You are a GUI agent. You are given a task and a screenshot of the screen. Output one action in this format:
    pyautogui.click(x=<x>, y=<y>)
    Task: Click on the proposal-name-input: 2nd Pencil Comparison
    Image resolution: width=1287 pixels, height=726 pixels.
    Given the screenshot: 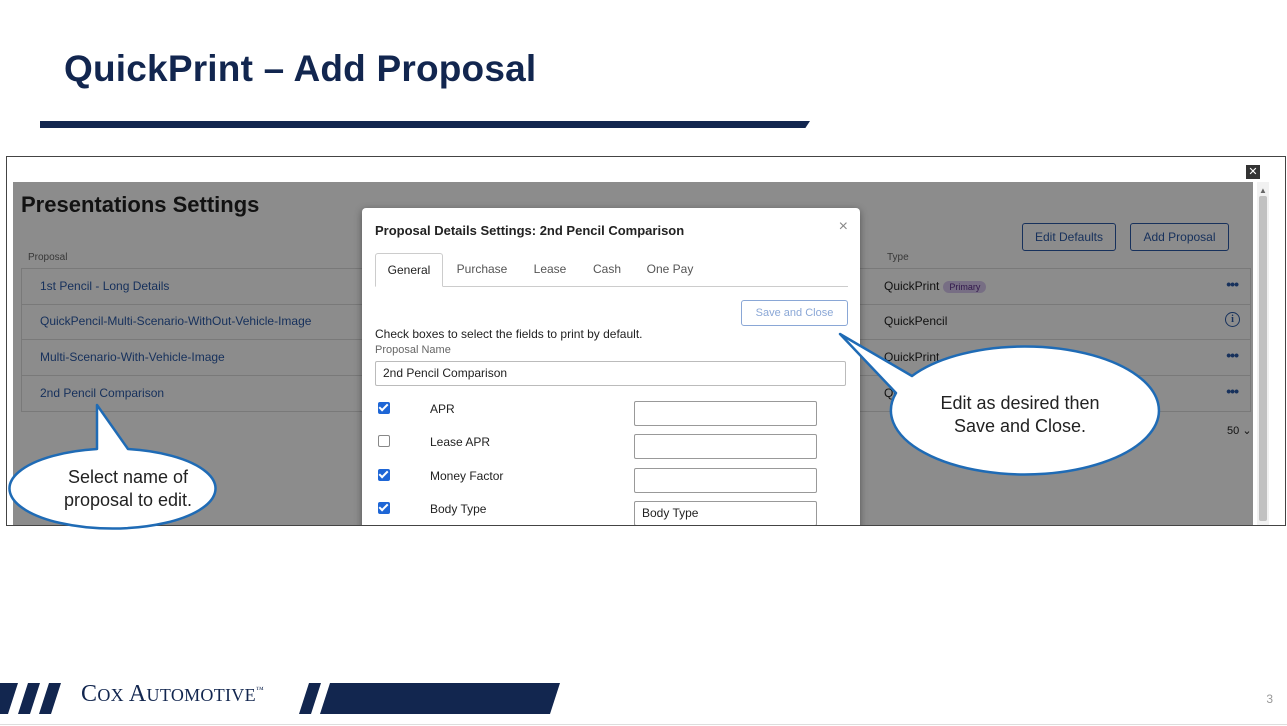 What is the action you would take?
    pyautogui.click(x=610, y=373)
    